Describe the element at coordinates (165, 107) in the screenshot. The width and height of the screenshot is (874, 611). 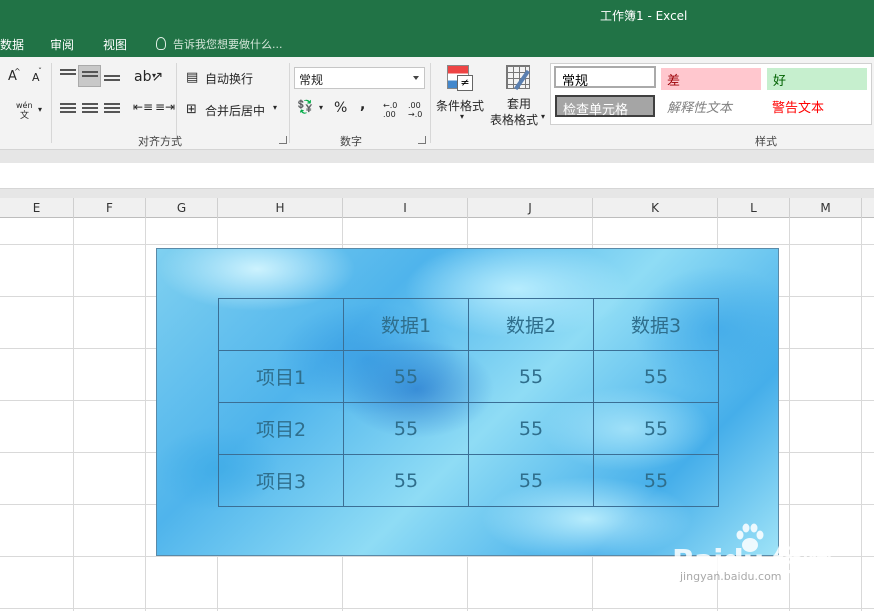
I see `increase-indent-icon: ≡⇥` at that location.